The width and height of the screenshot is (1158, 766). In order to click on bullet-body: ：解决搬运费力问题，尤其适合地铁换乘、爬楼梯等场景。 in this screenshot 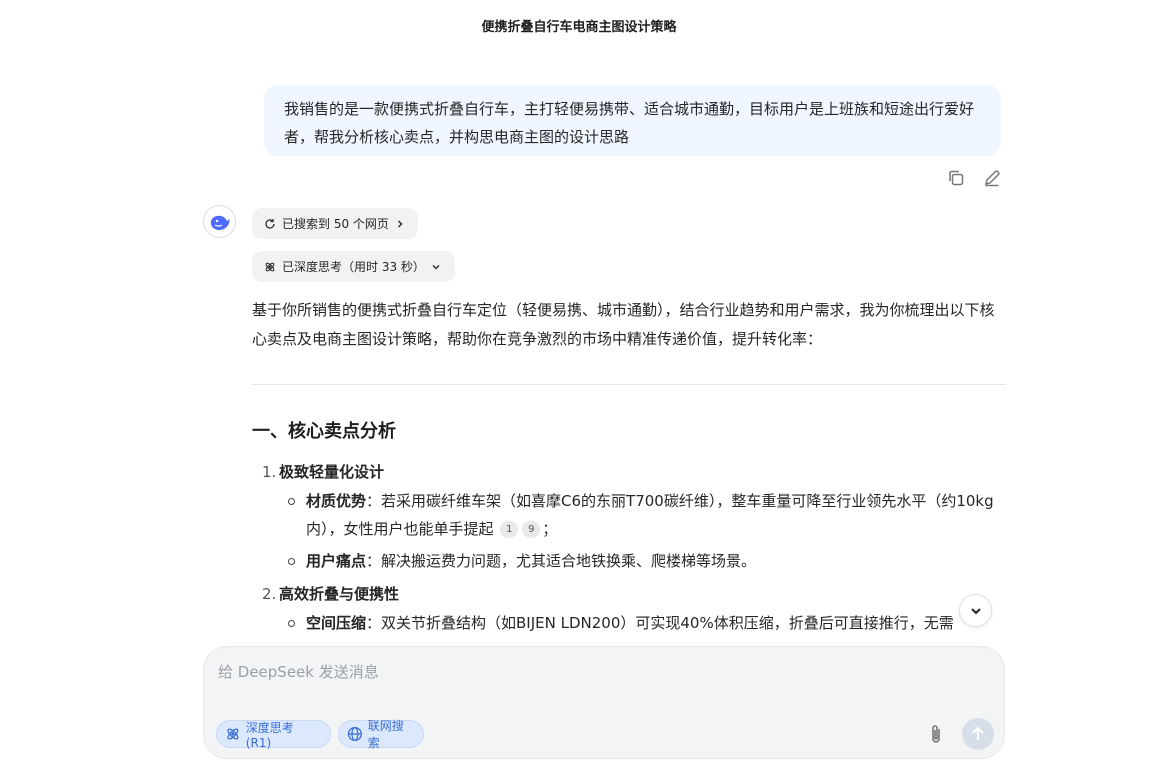, I will do `click(561, 561)`.